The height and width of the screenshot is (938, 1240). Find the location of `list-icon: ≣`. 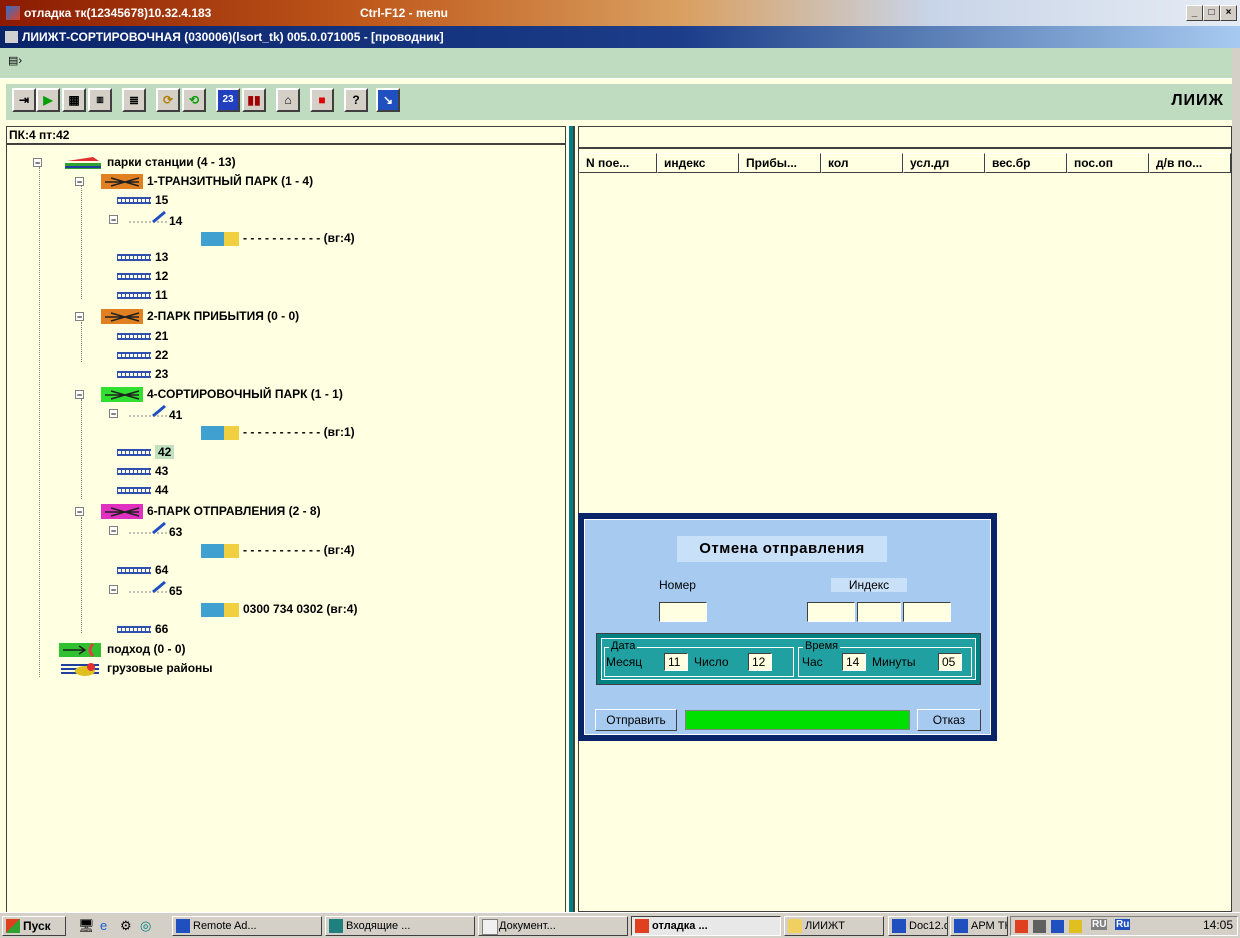

list-icon: ≣ is located at coordinates (134, 100).